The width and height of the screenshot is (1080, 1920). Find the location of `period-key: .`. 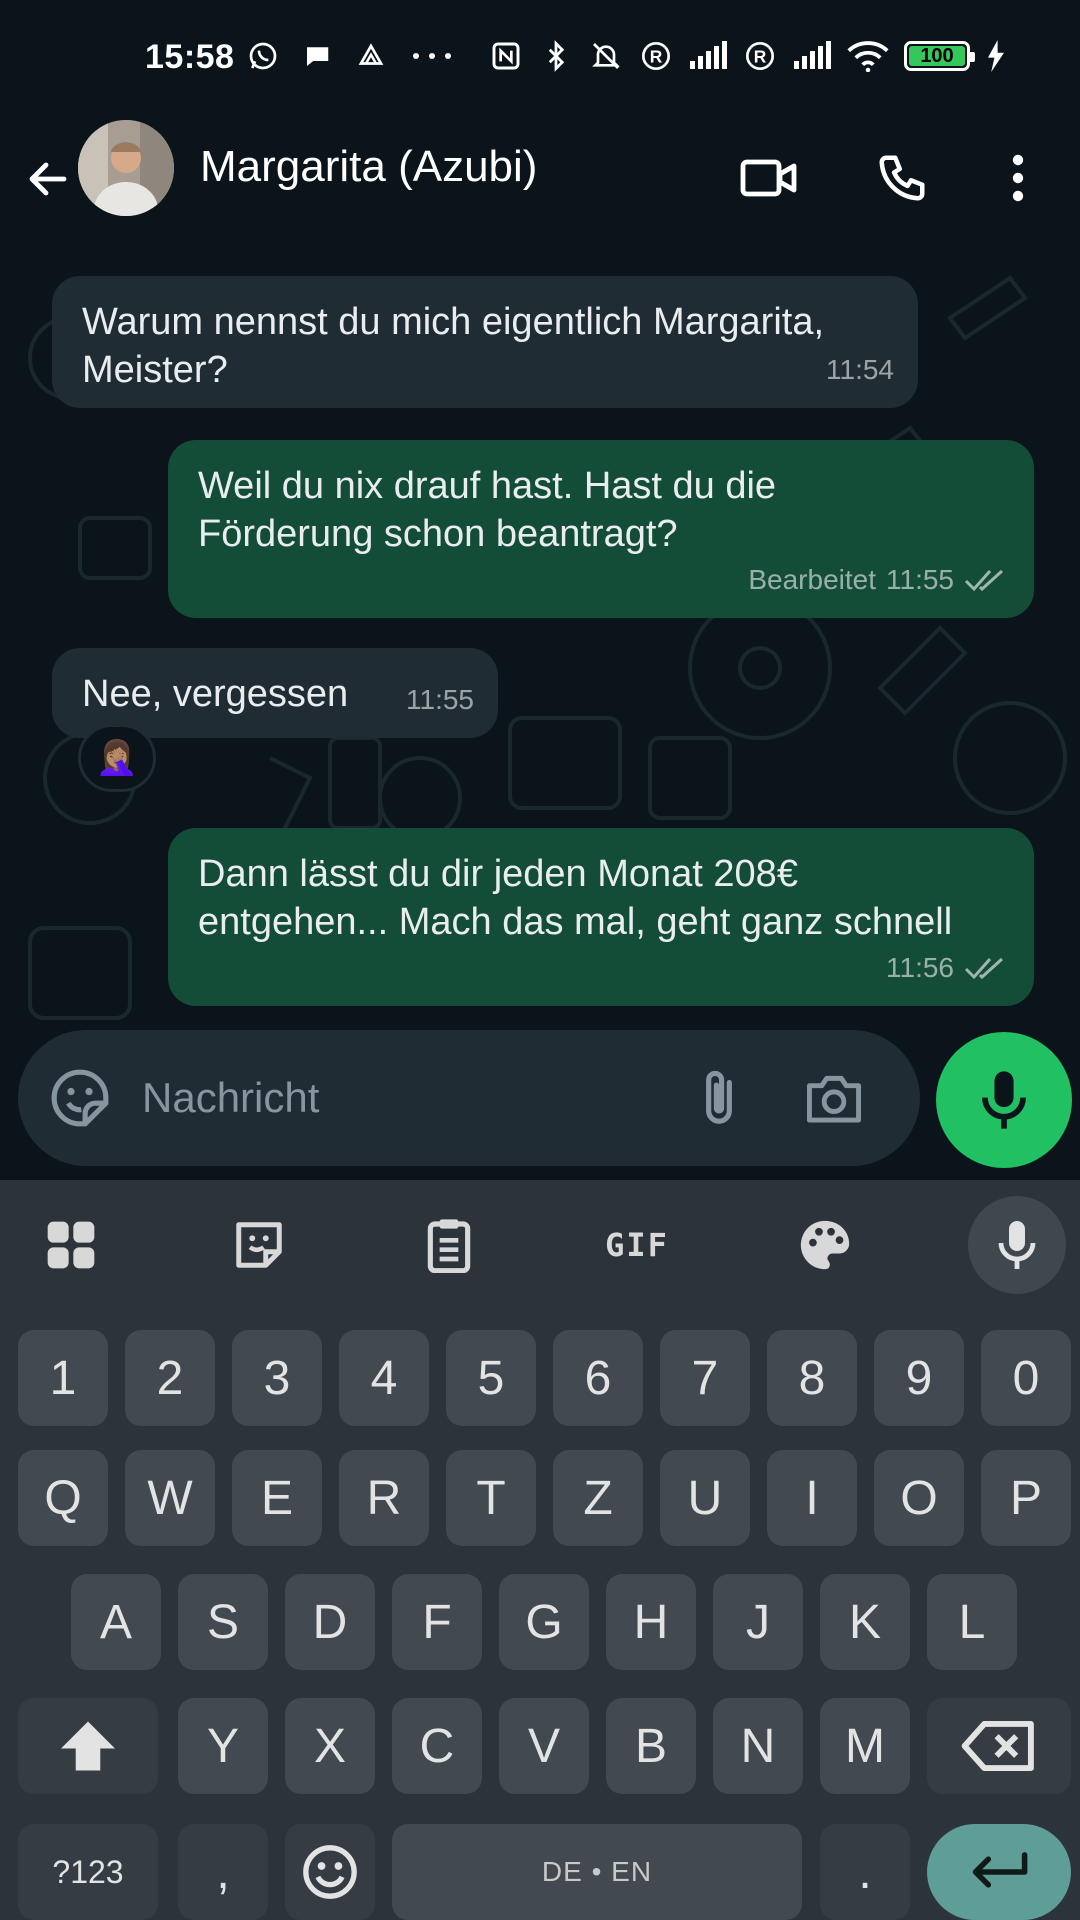

period-key: . is located at coordinates (865, 1872).